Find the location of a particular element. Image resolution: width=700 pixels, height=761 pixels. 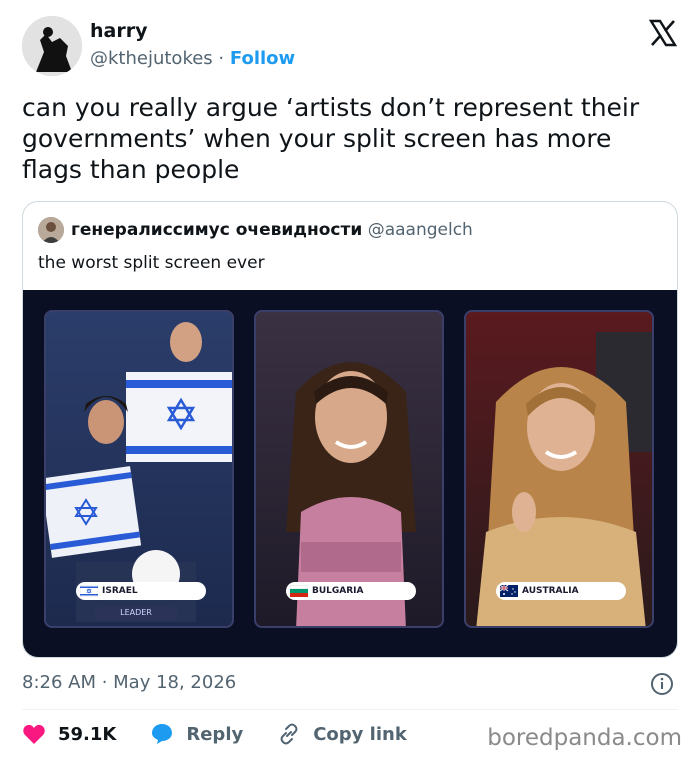

like-button: 59.1K is located at coordinates (69, 734).